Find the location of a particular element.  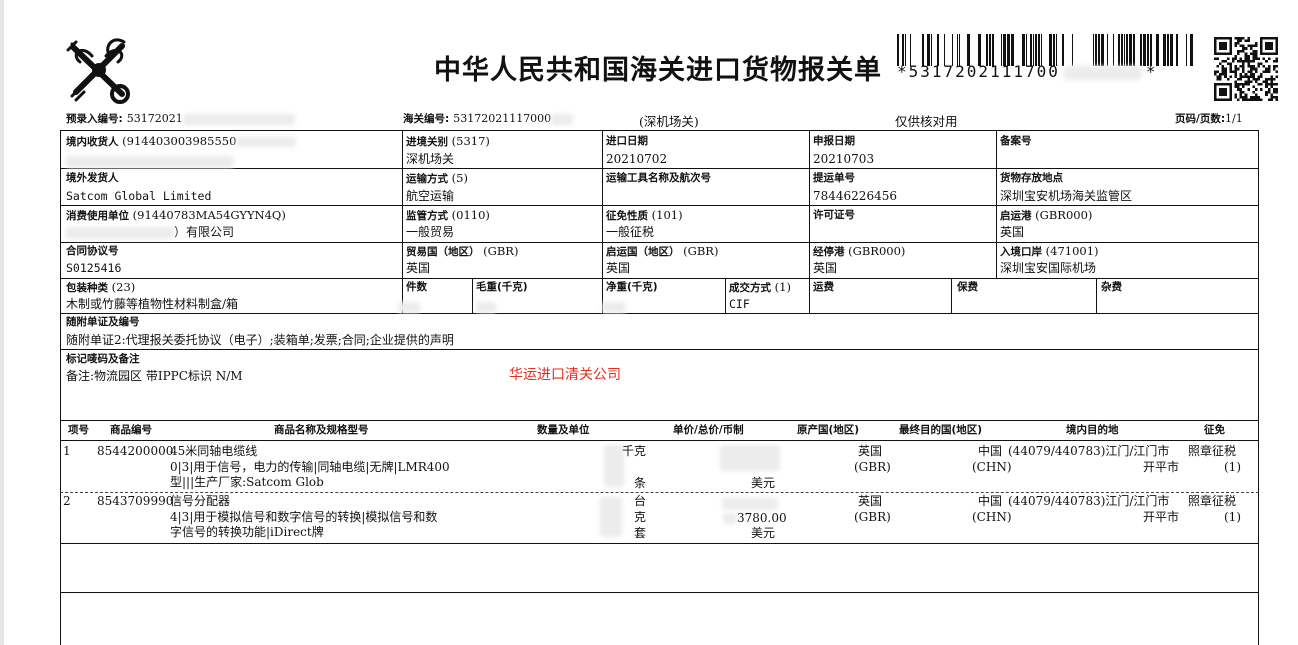

trade-country-head: 贸易国（地区） (GBR) is located at coordinates (462, 251).